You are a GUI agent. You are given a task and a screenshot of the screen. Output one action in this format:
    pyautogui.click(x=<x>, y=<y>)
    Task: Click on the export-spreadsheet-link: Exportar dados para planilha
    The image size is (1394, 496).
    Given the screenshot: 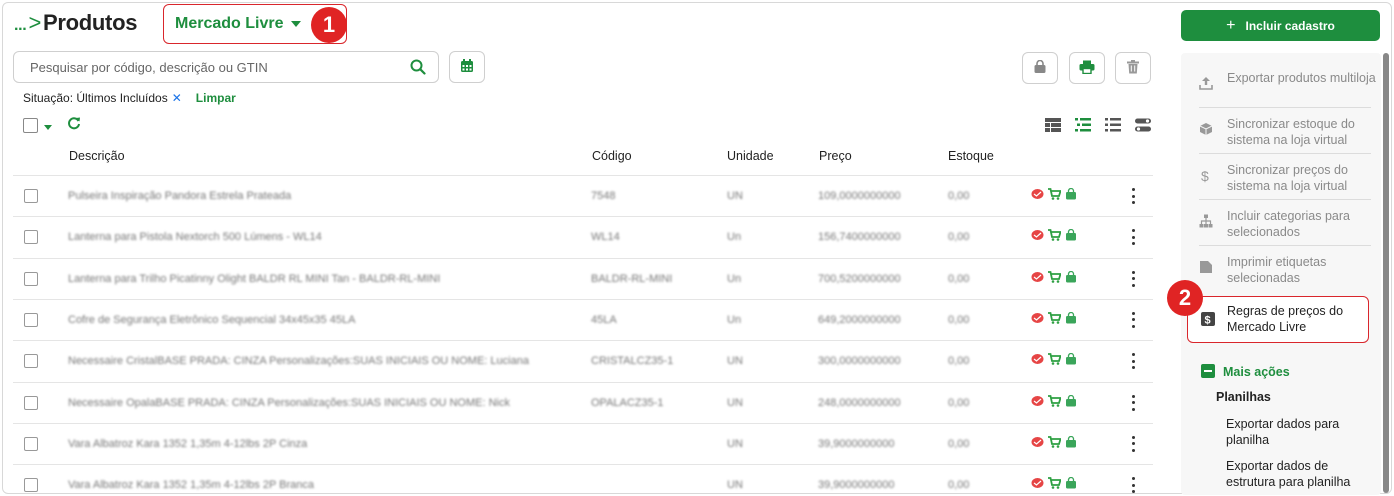 What is the action you would take?
    pyautogui.click(x=1301, y=432)
    